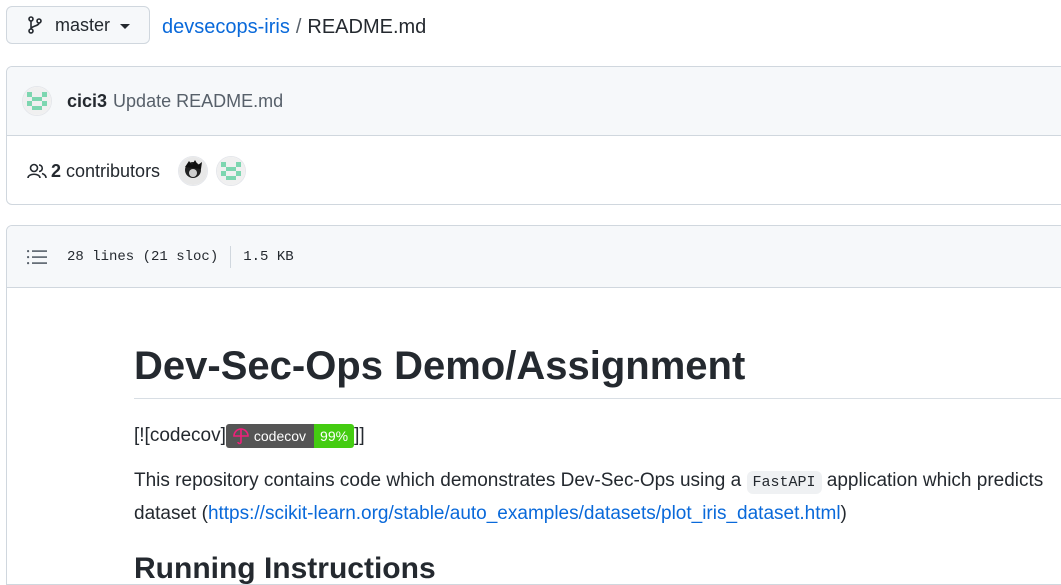  What do you see at coordinates (113, 170) in the screenshot?
I see `contributors-label: contributors` at bounding box center [113, 170].